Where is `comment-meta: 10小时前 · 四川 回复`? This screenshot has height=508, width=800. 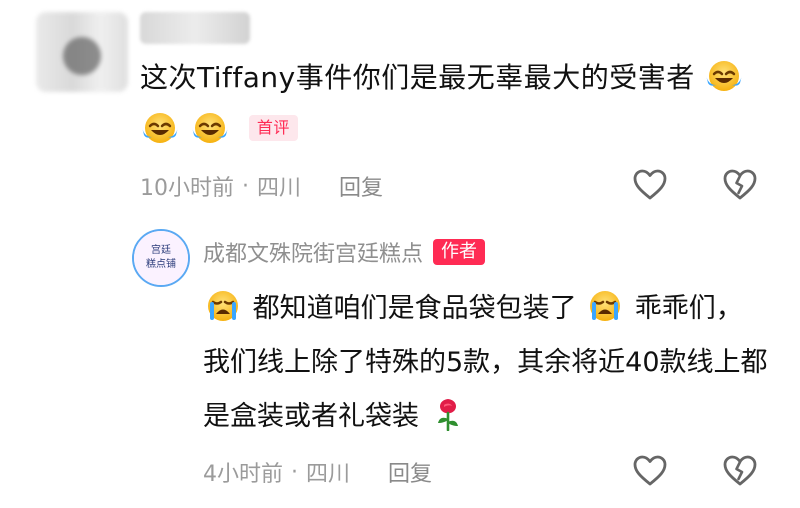 comment-meta: 10小时前 · 四川 回复 is located at coordinates (261, 186).